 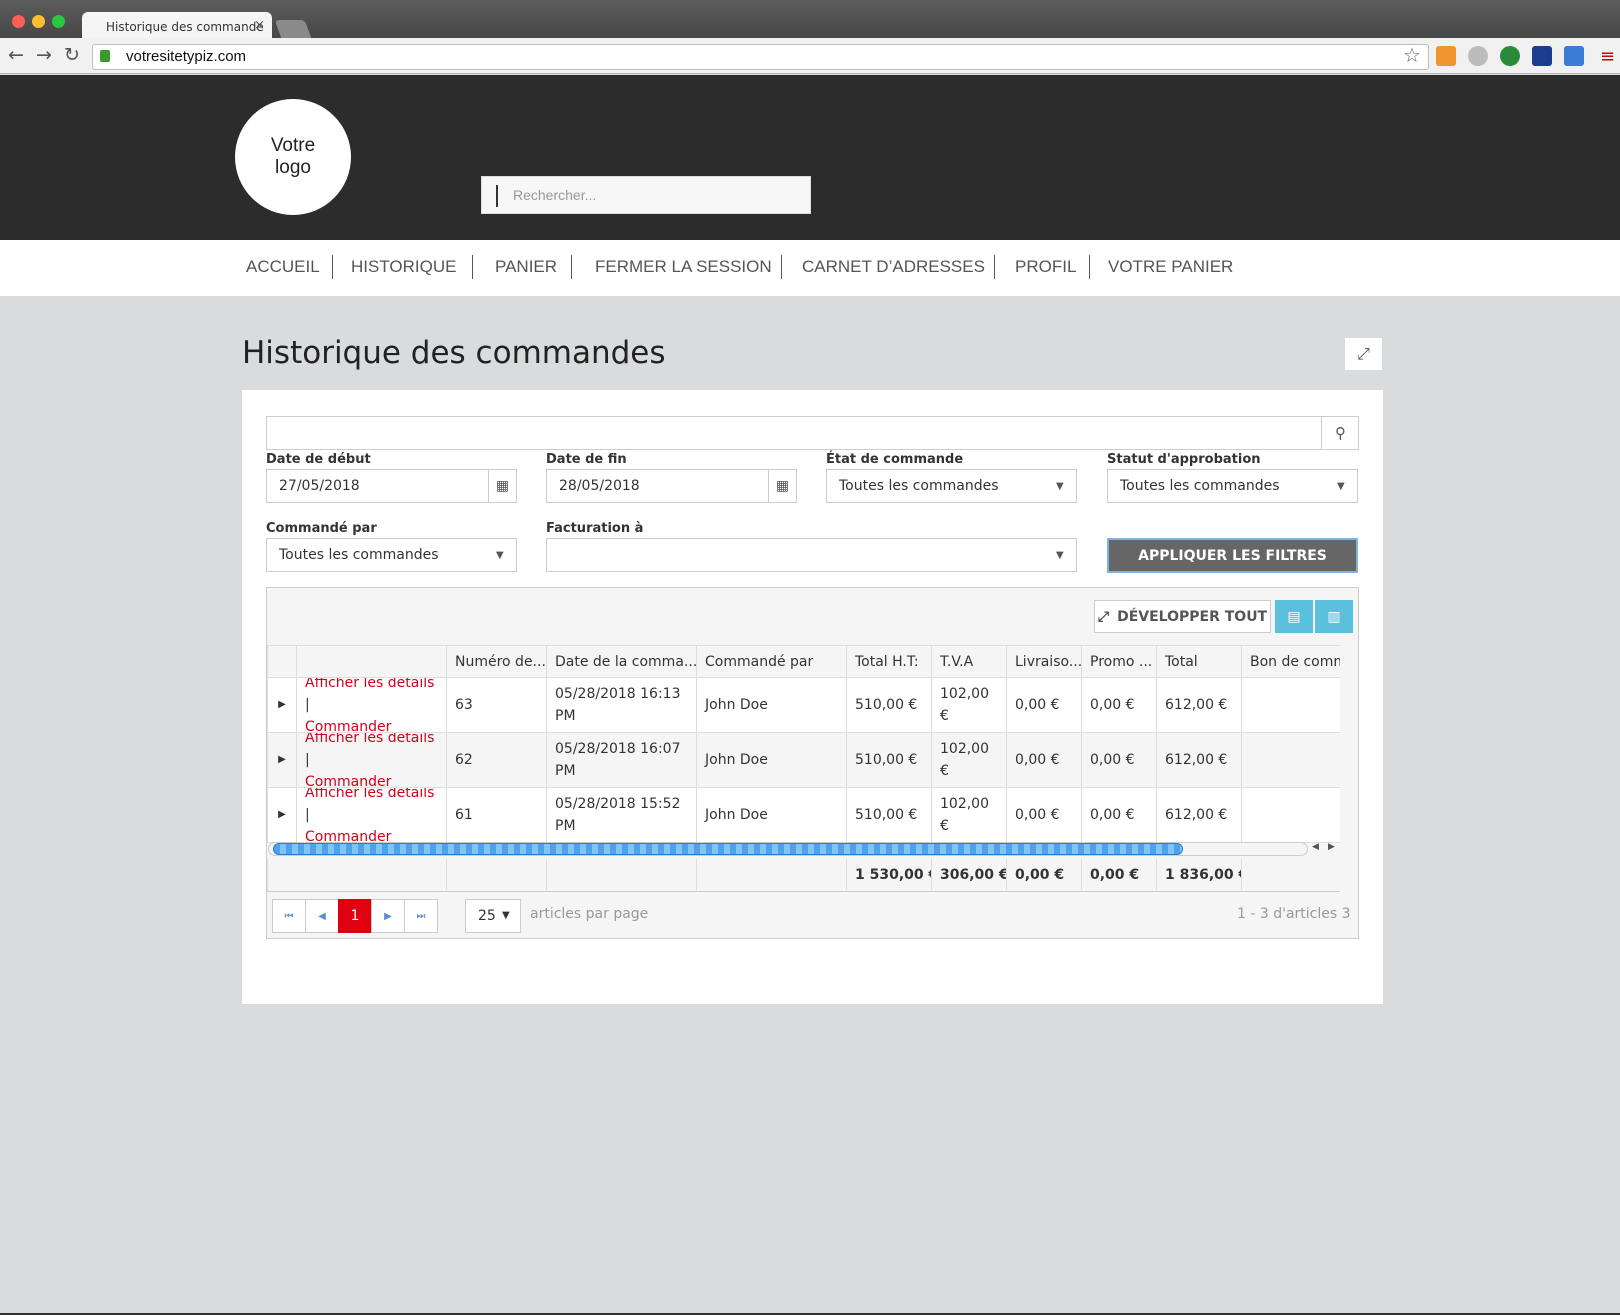 I want to click on pager-current-page: 1, so click(x=355, y=916).